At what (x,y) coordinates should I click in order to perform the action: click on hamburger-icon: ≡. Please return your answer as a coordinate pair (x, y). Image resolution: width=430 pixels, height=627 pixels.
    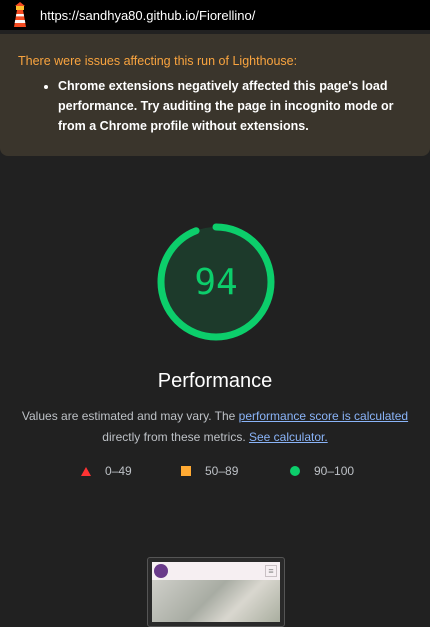
    Looking at the image, I should click on (271, 571).